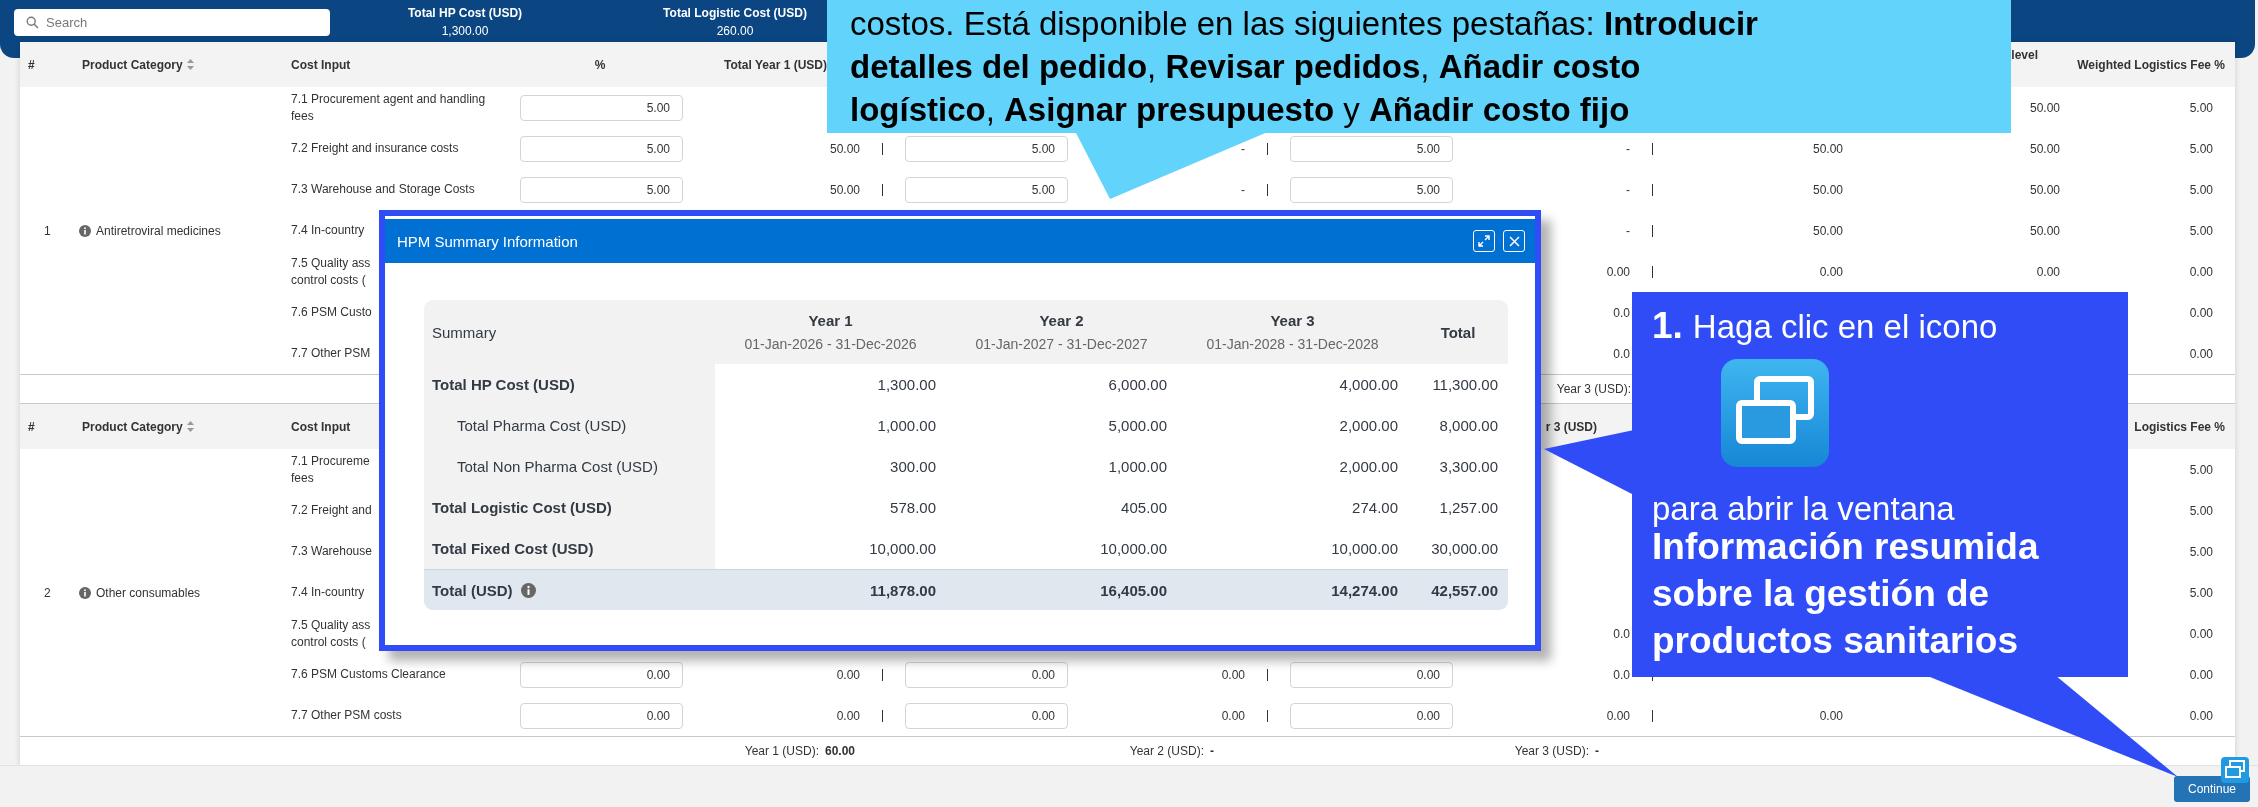 The width and height of the screenshot is (2258, 807). I want to click on row-number: 1, so click(47, 230).